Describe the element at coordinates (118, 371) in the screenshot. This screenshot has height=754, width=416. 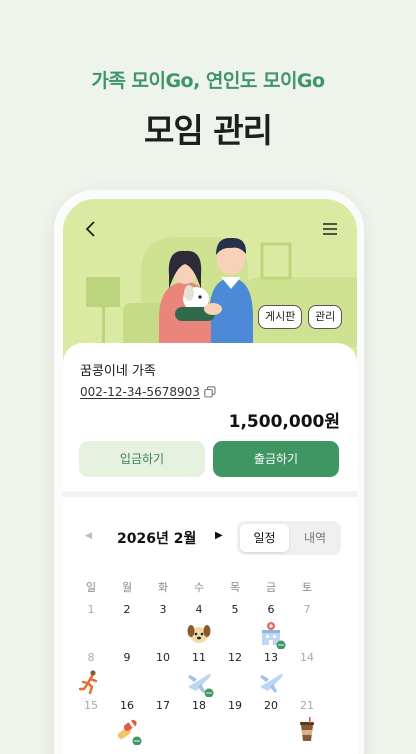
I see `group-name: 꿈콩이네 가족` at that location.